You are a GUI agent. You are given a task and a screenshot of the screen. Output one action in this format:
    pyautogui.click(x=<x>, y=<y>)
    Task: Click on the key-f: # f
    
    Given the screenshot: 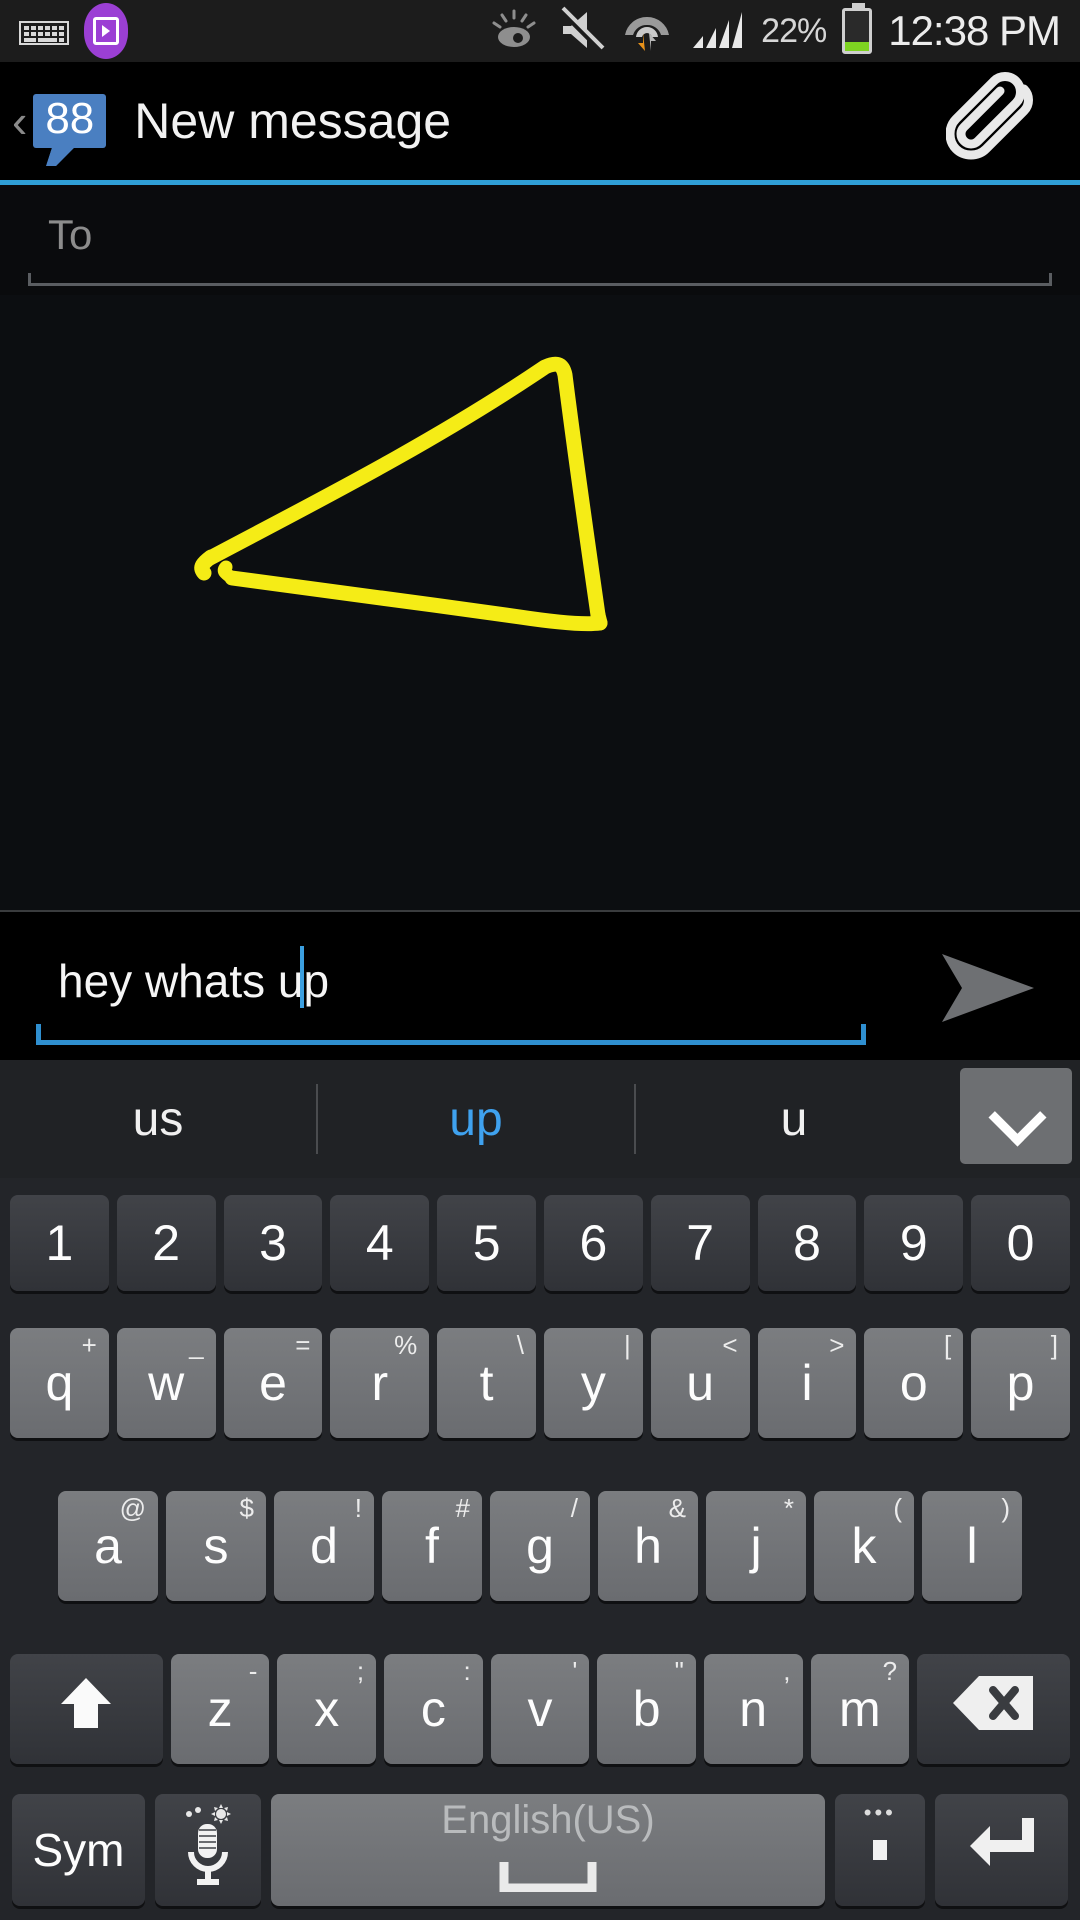 What is the action you would take?
    pyautogui.click(x=432, y=1546)
    